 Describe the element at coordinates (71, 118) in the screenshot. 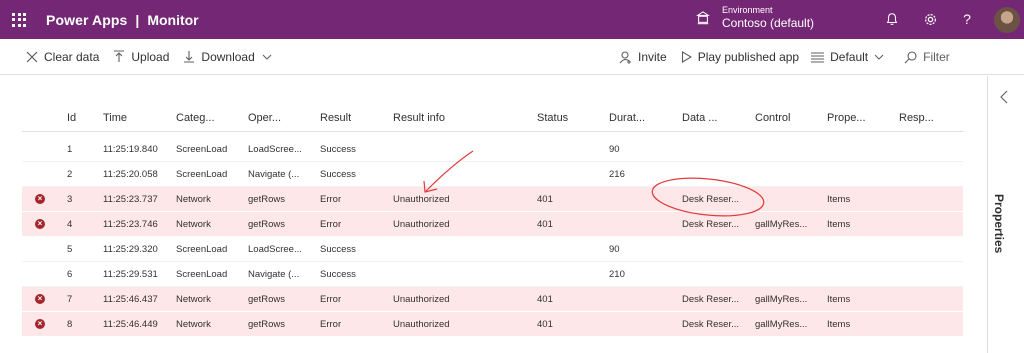

I see `column-header-id: Id` at that location.